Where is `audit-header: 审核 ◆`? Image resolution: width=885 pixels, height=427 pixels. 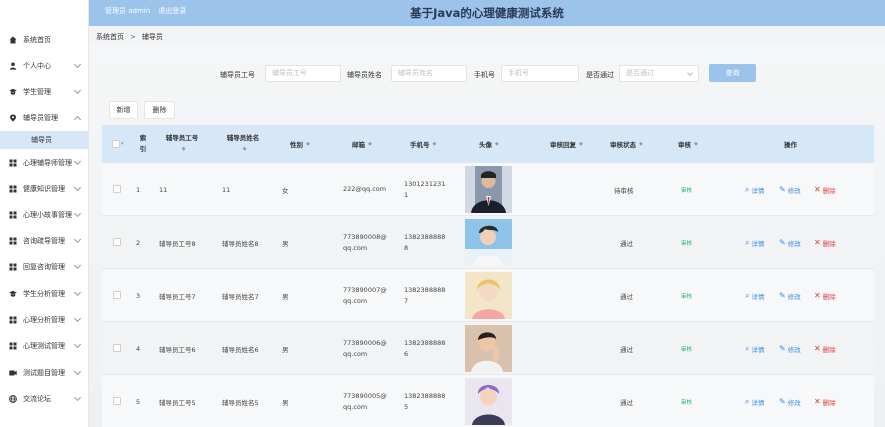
audit-header: 审核 ◆ is located at coordinates (688, 144).